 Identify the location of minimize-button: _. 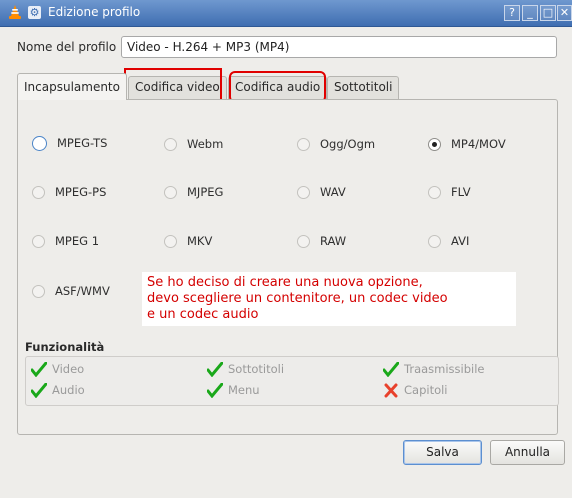
(530, 13).